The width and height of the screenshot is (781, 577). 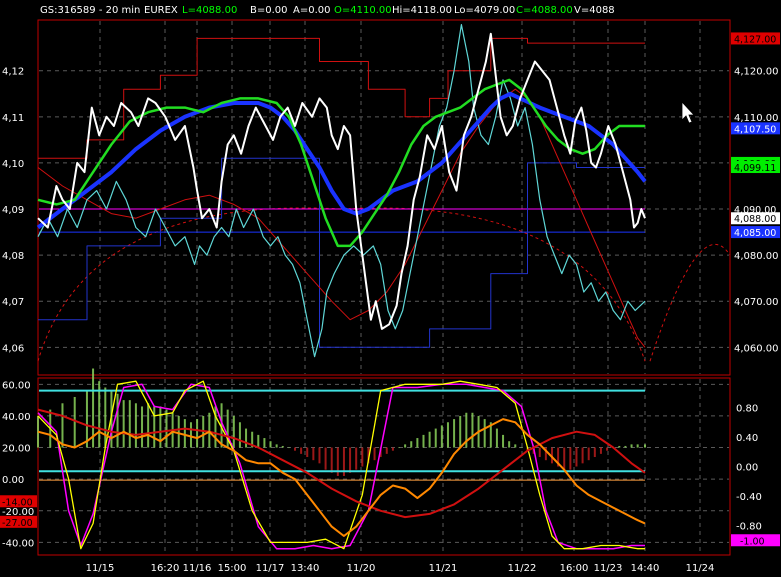 What do you see at coordinates (608, 568) in the screenshot?
I see `time-axis-tick-label: 11/23` at bounding box center [608, 568].